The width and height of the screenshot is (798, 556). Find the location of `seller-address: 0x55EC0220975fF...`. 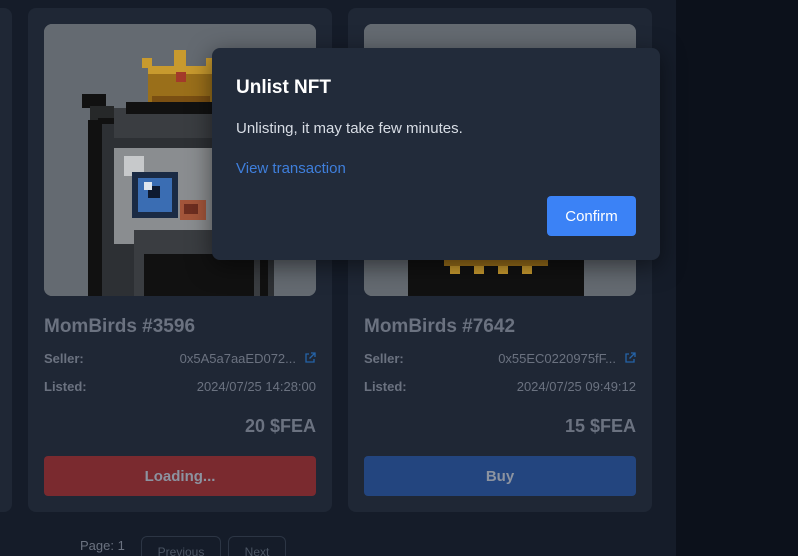

seller-address: 0x55EC0220975fF... is located at coordinates (557, 358).